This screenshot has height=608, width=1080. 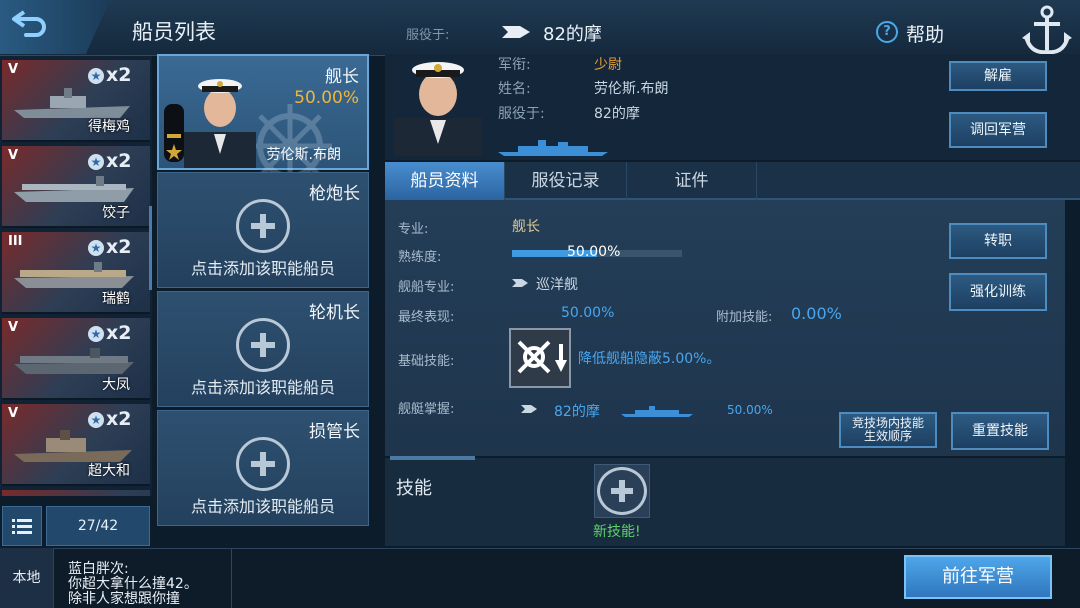 I want to click on serve-label: 服役于:, so click(x=428, y=35).